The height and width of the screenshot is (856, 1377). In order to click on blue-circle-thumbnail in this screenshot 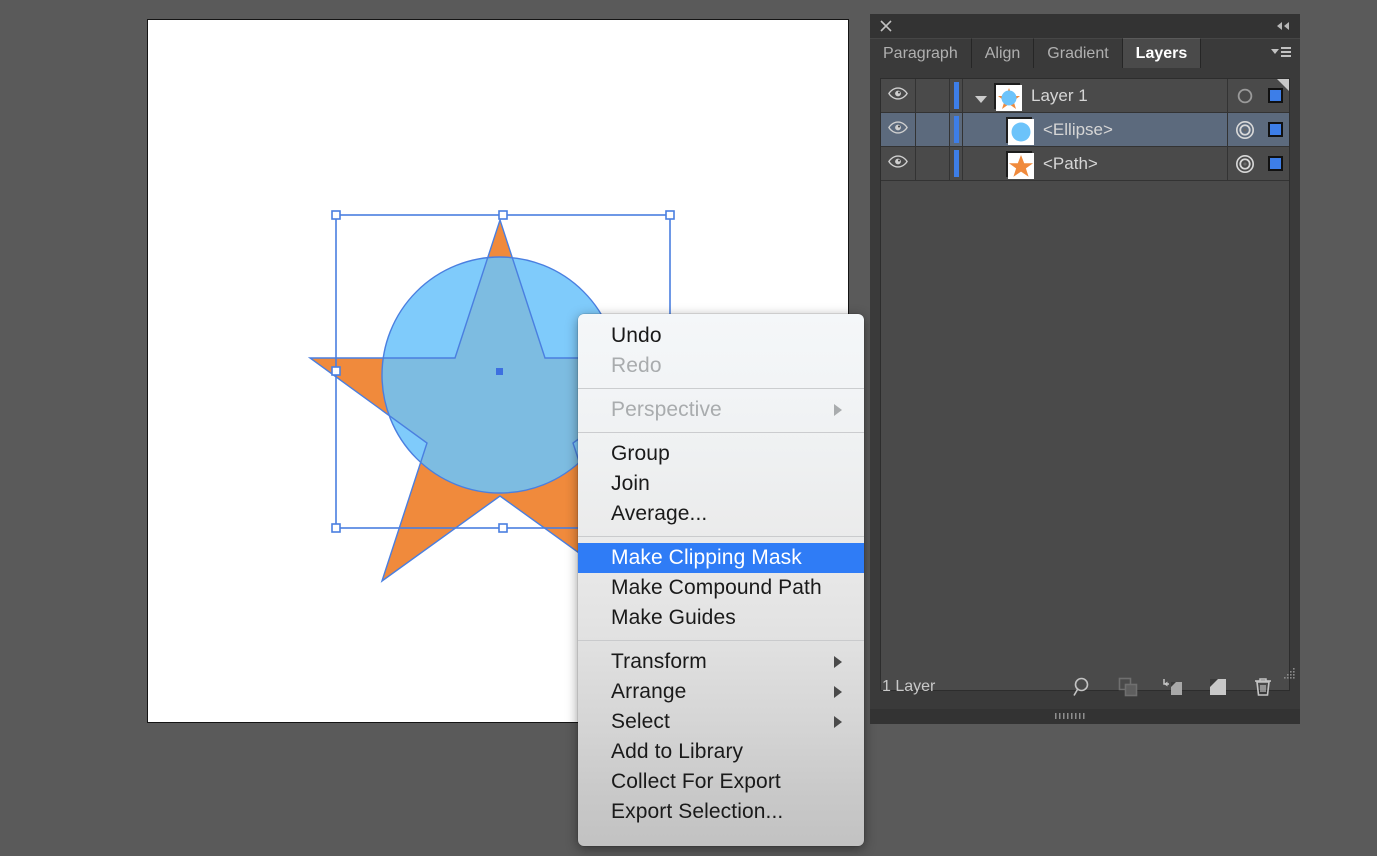, I will do `click(1020, 130)`.